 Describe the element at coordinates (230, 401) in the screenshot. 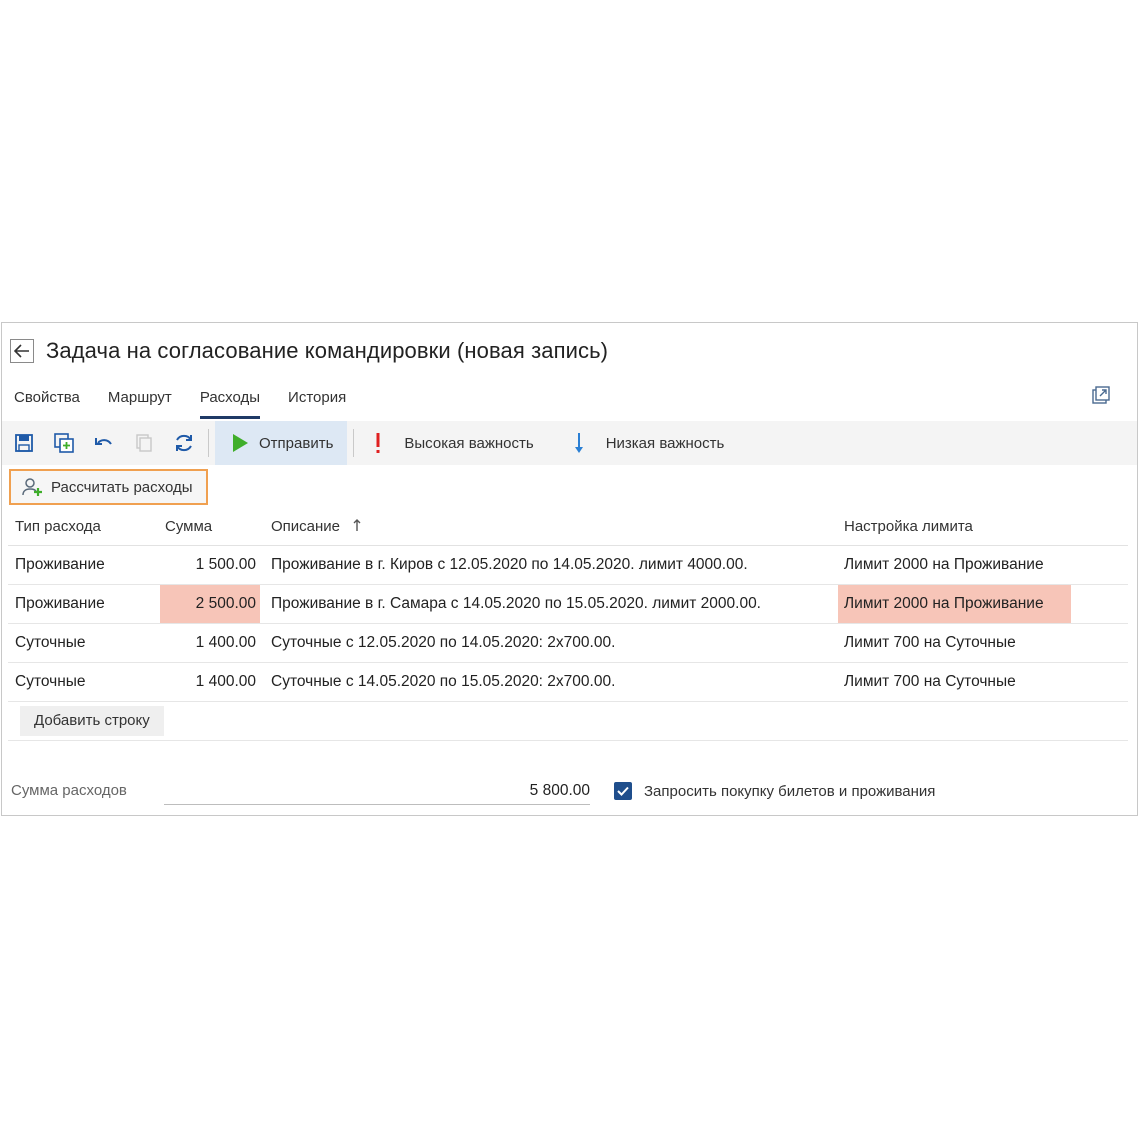

I see `tab-expenses: Расходы` at that location.